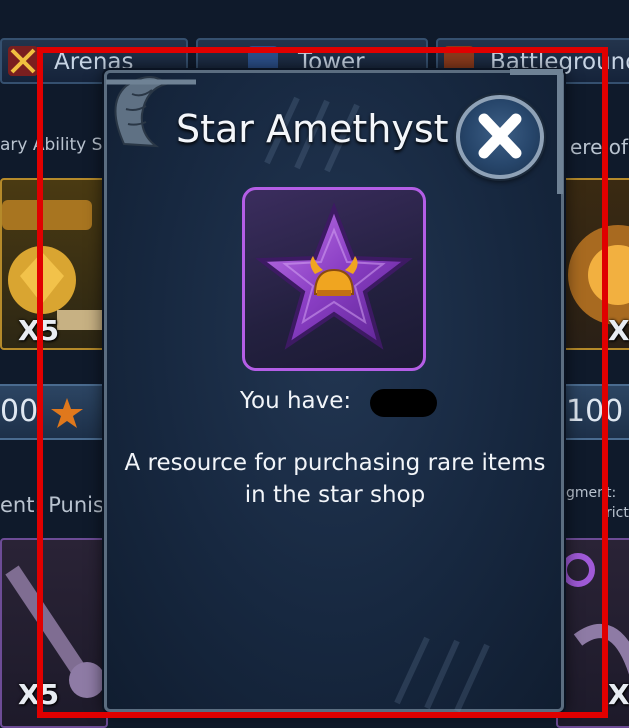  Describe the element at coordinates (592, 633) in the screenshot. I see `shop-item-card: X` at that location.